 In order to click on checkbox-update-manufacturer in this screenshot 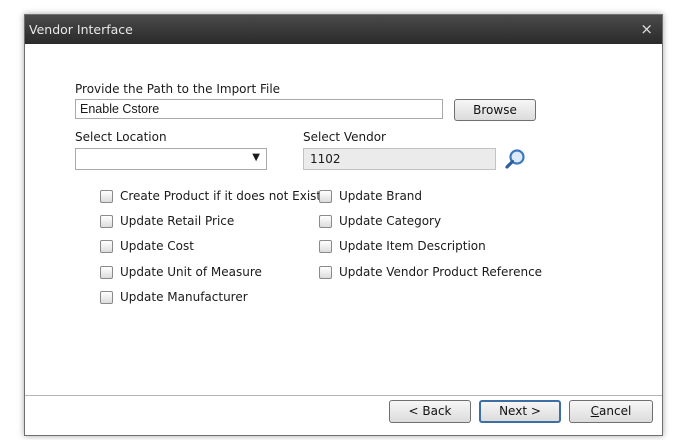, I will do `click(106, 297)`.